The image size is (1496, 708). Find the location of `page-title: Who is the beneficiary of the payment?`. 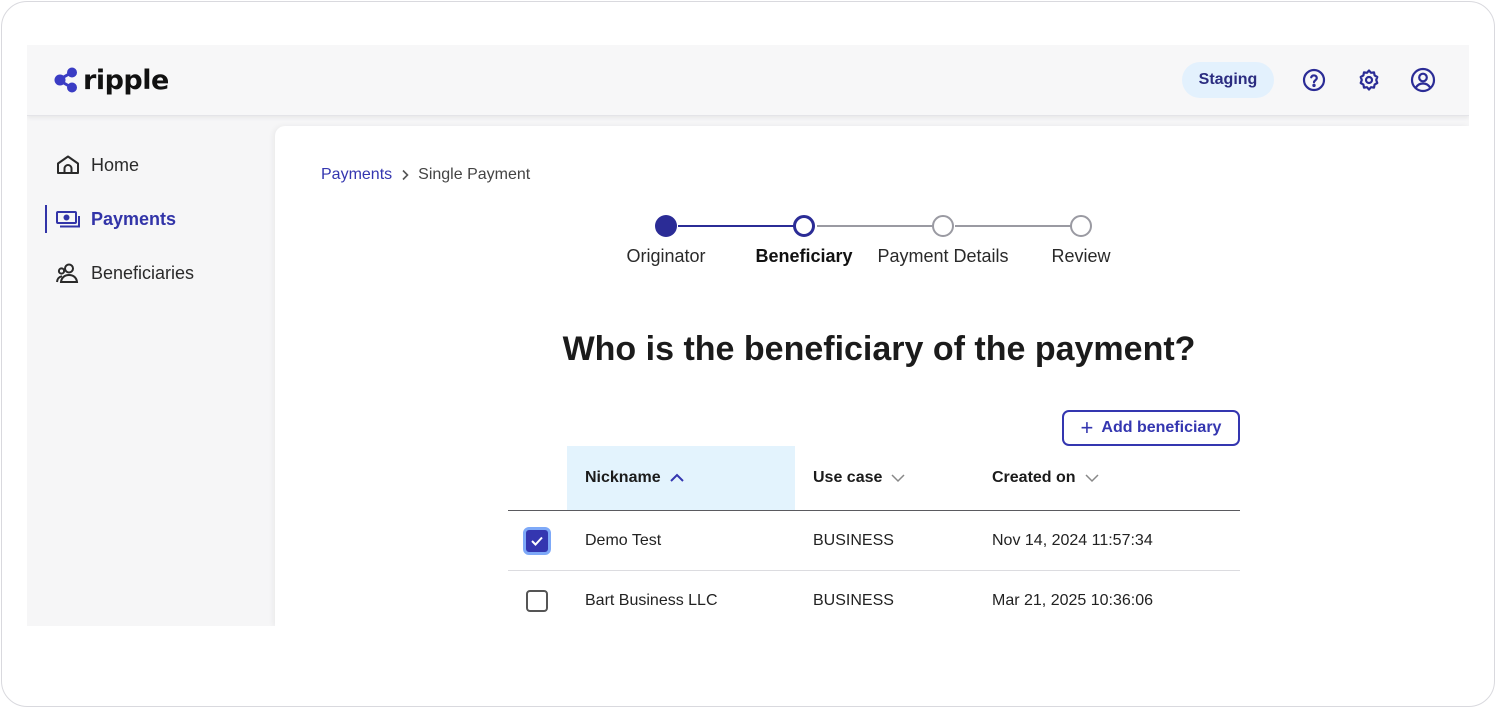

page-title: Who is the beneficiary of the payment? is located at coordinates (879, 349).